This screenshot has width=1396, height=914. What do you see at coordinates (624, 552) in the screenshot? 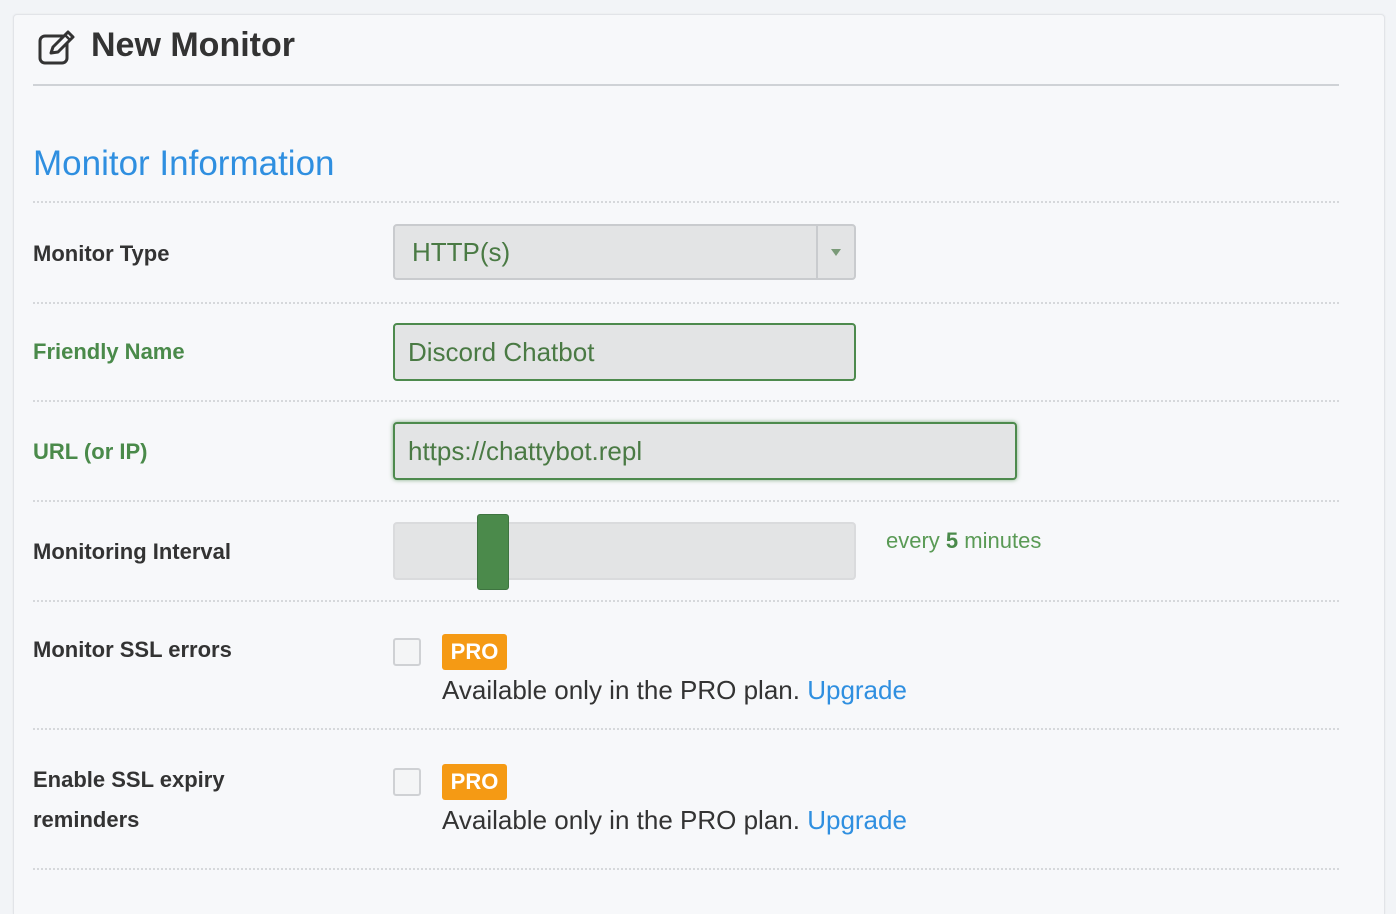
I see `interval-slider` at bounding box center [624, 552].